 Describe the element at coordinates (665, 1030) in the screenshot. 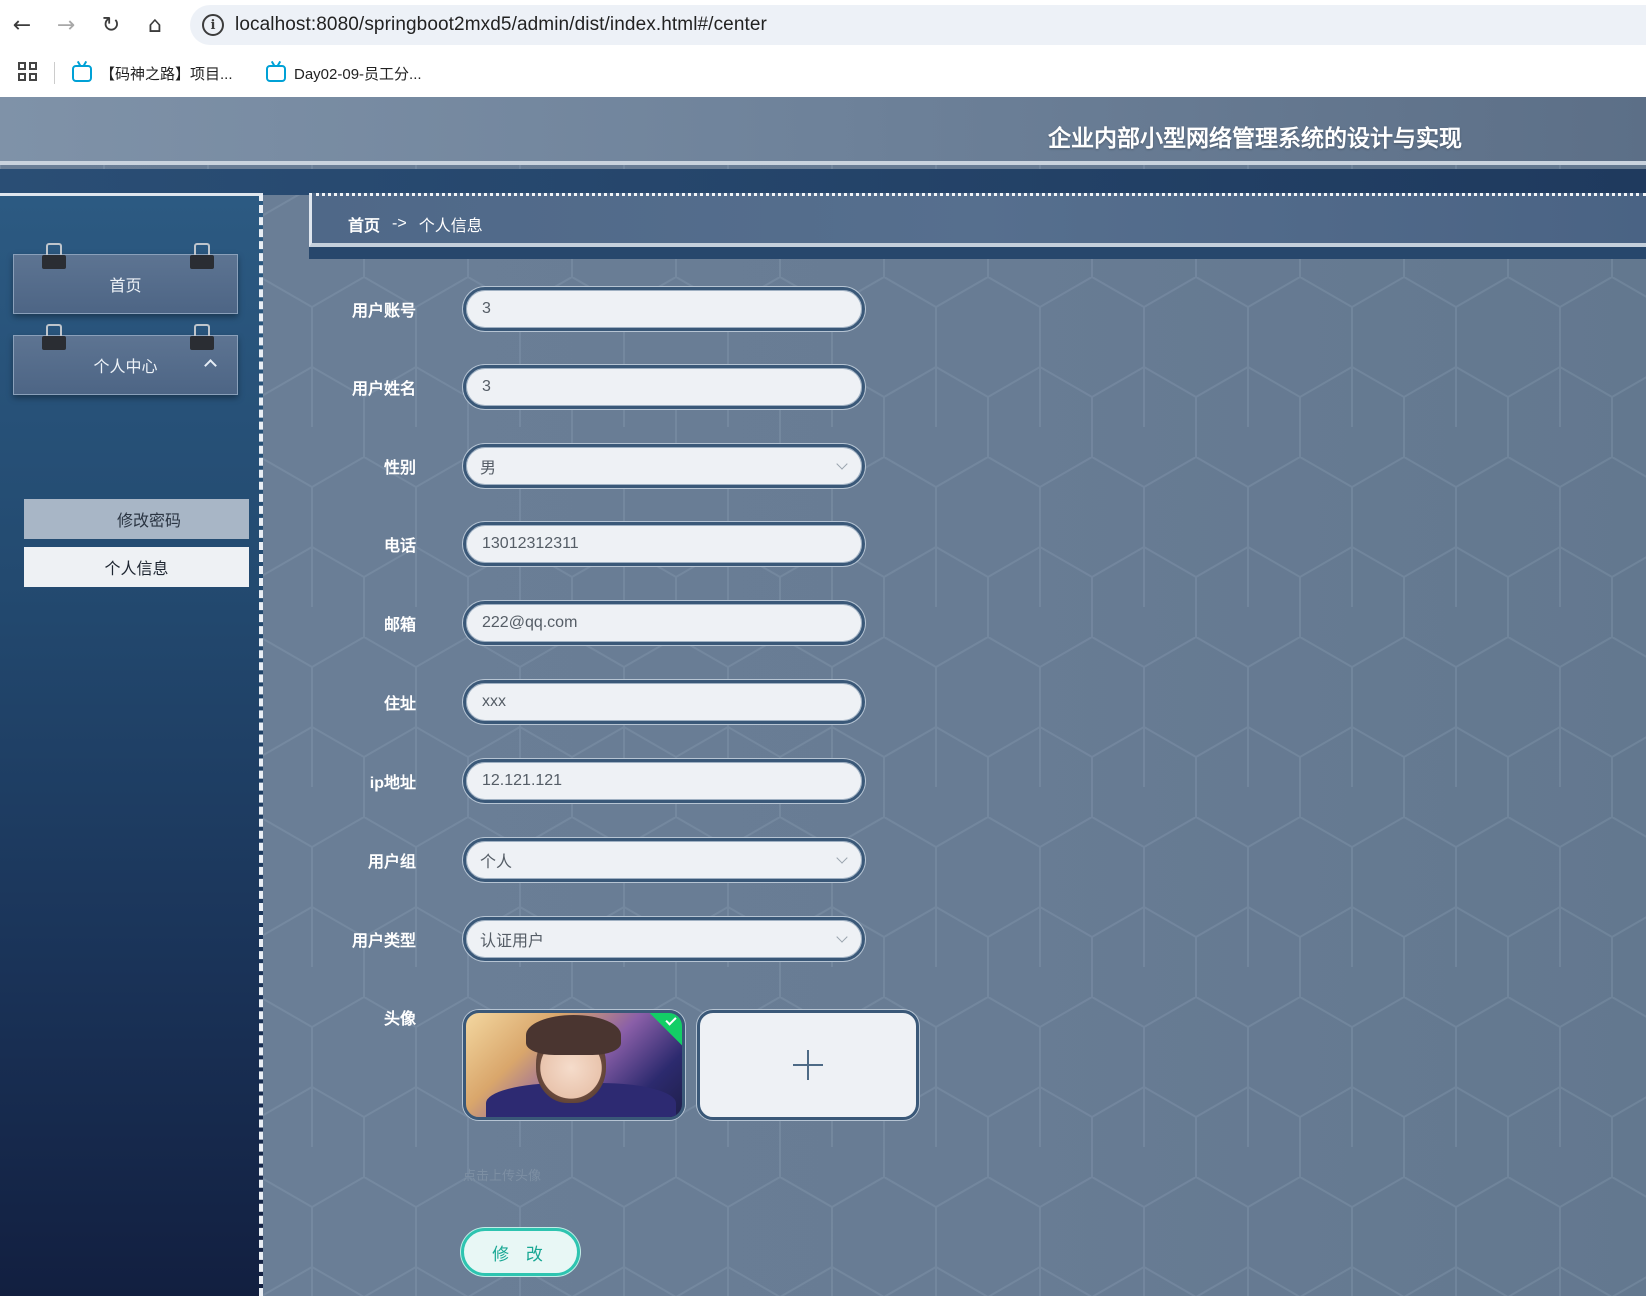

I see `upload-success-badge` at that location.